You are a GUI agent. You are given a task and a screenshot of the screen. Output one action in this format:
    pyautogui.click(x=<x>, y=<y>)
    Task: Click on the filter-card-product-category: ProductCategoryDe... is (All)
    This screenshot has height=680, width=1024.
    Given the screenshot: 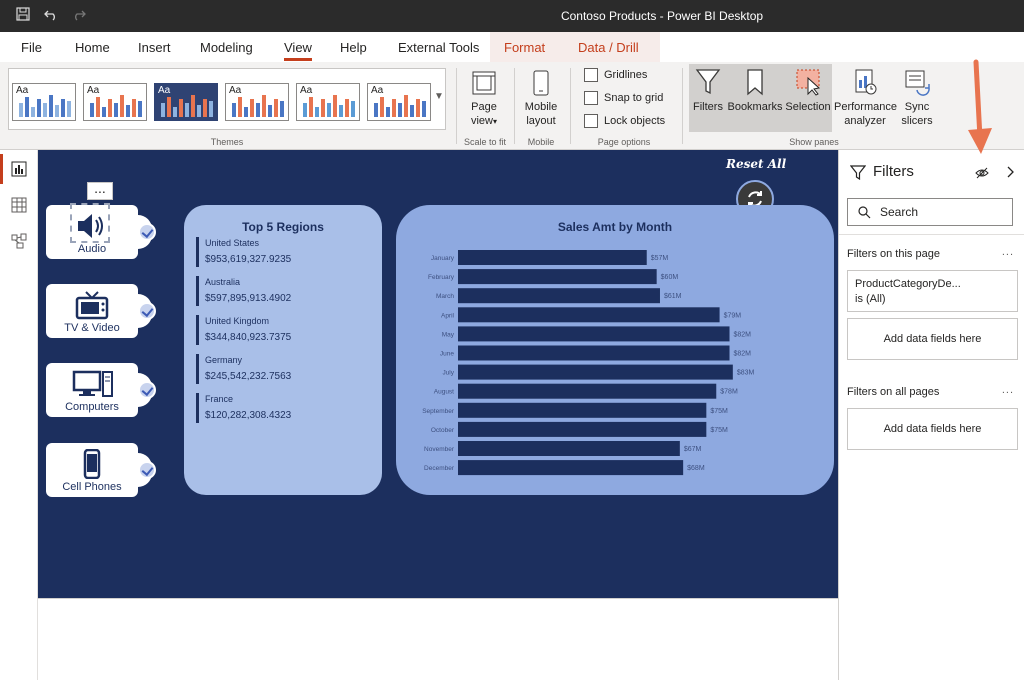 What is the action you would take?
    pyautogui.click(x=932, y=291)
    